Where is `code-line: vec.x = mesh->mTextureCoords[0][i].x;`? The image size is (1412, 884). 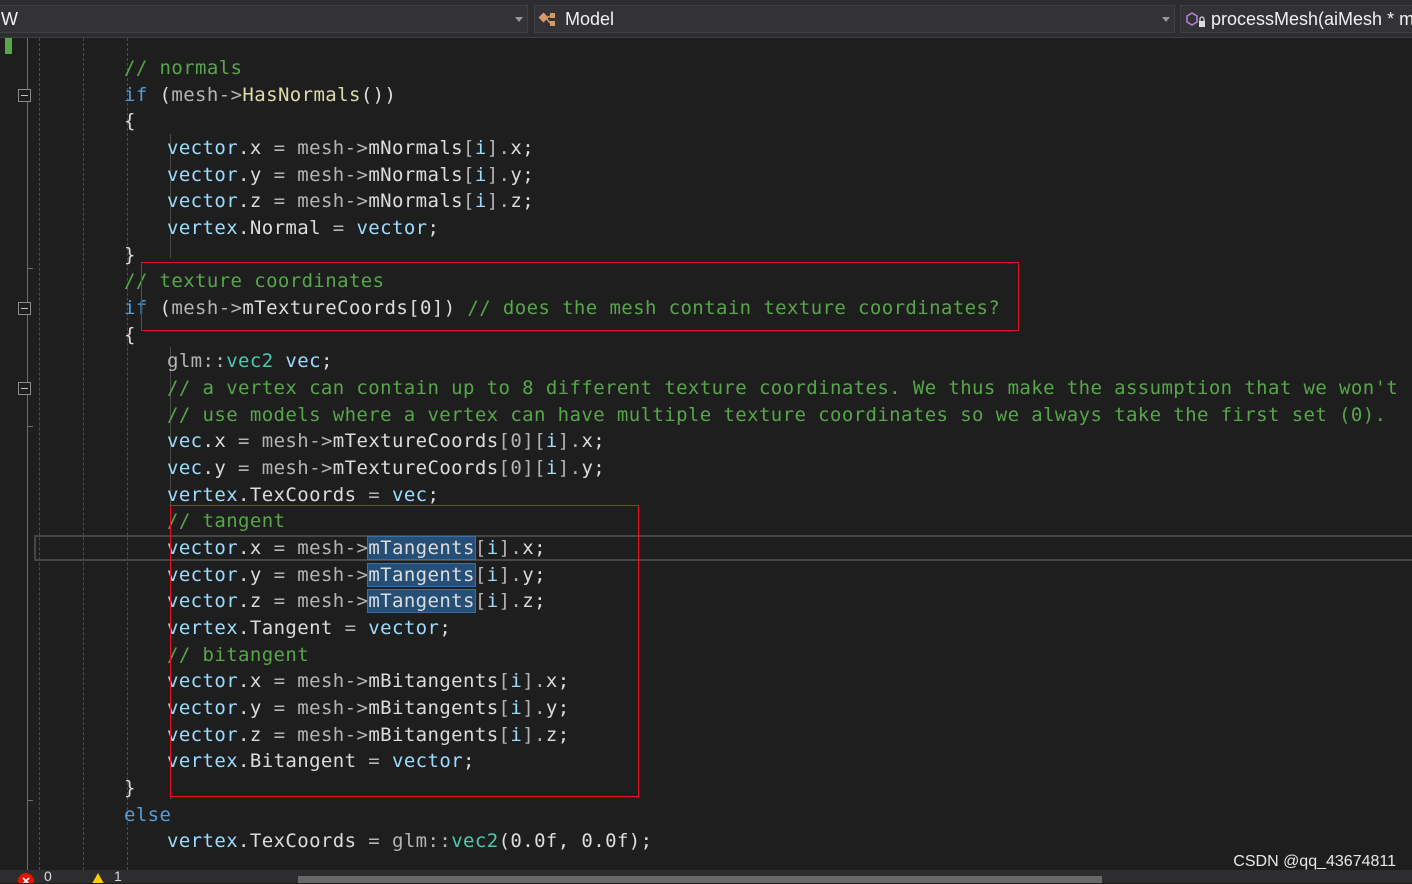 code-line: vec.x = mesh->mTextureCoords[0][i].x; is located at coordinates (386, 441).